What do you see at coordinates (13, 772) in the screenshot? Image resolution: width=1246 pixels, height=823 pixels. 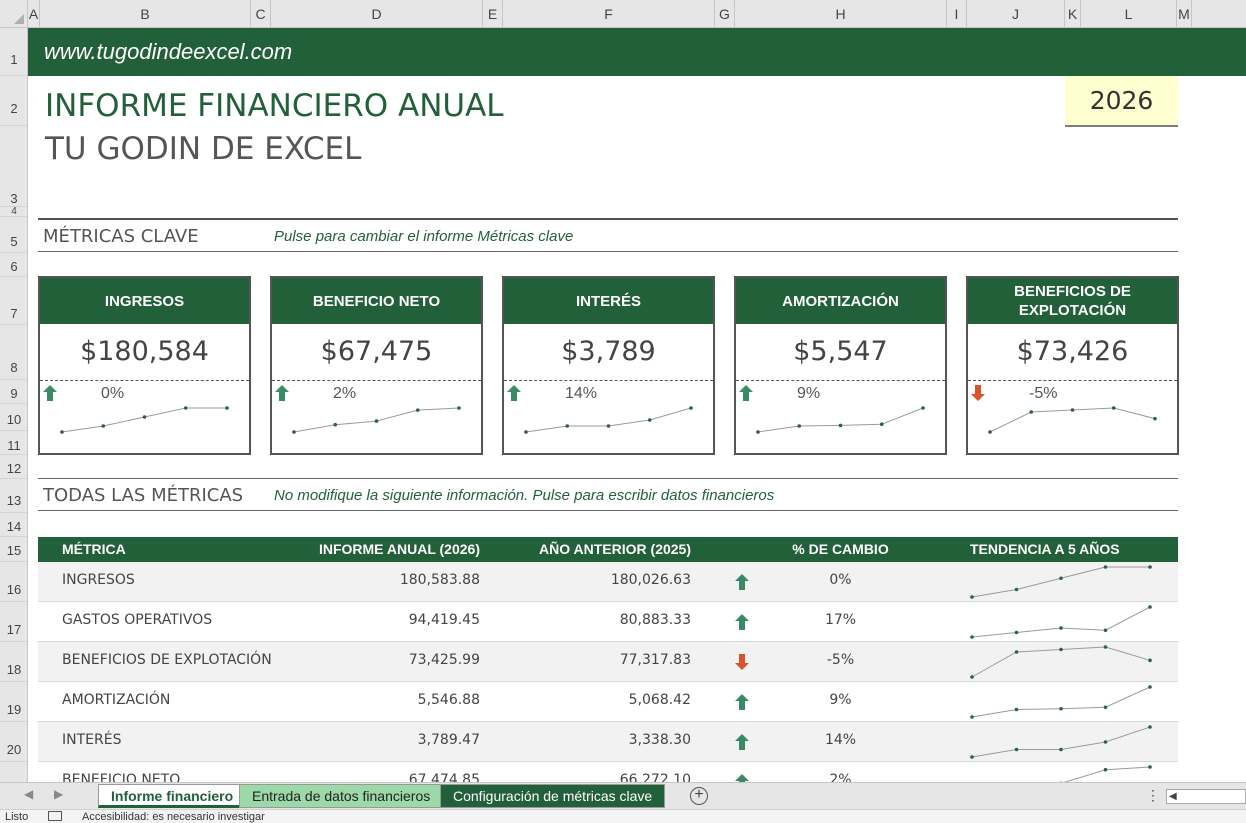 I see `row-header-21: 21` at bounding box center [13, 772].